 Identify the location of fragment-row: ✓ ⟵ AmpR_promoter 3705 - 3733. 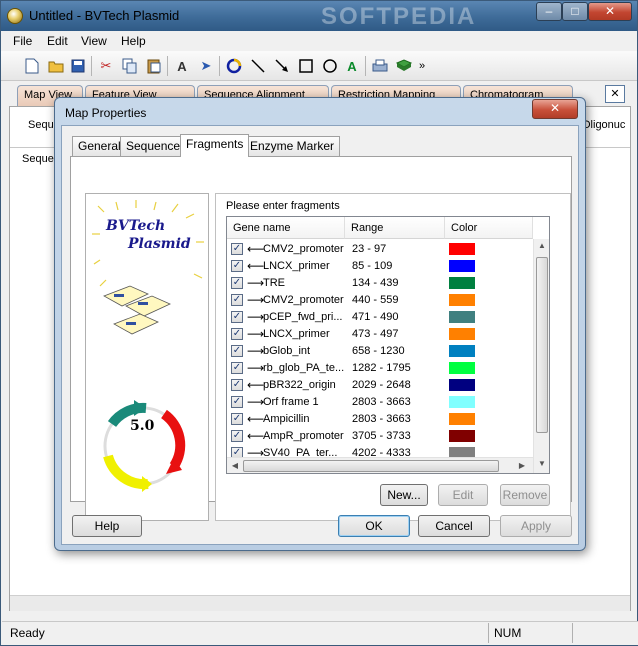
(379, 436).